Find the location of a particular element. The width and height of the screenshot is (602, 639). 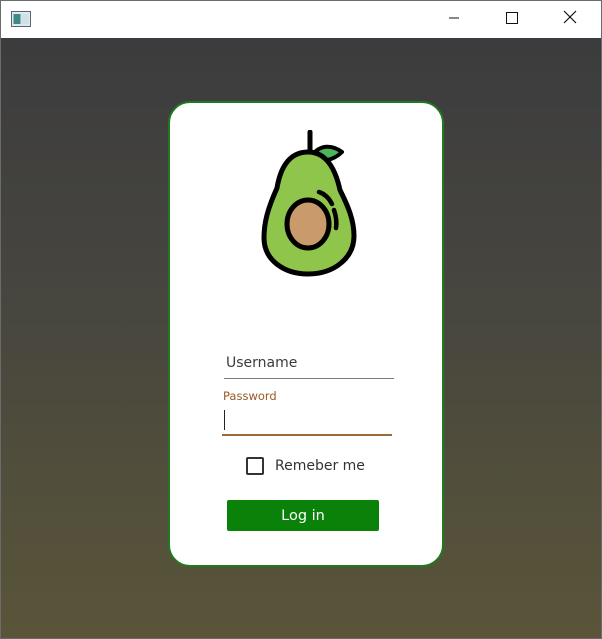

username-field is located at coordinates (309, 363).